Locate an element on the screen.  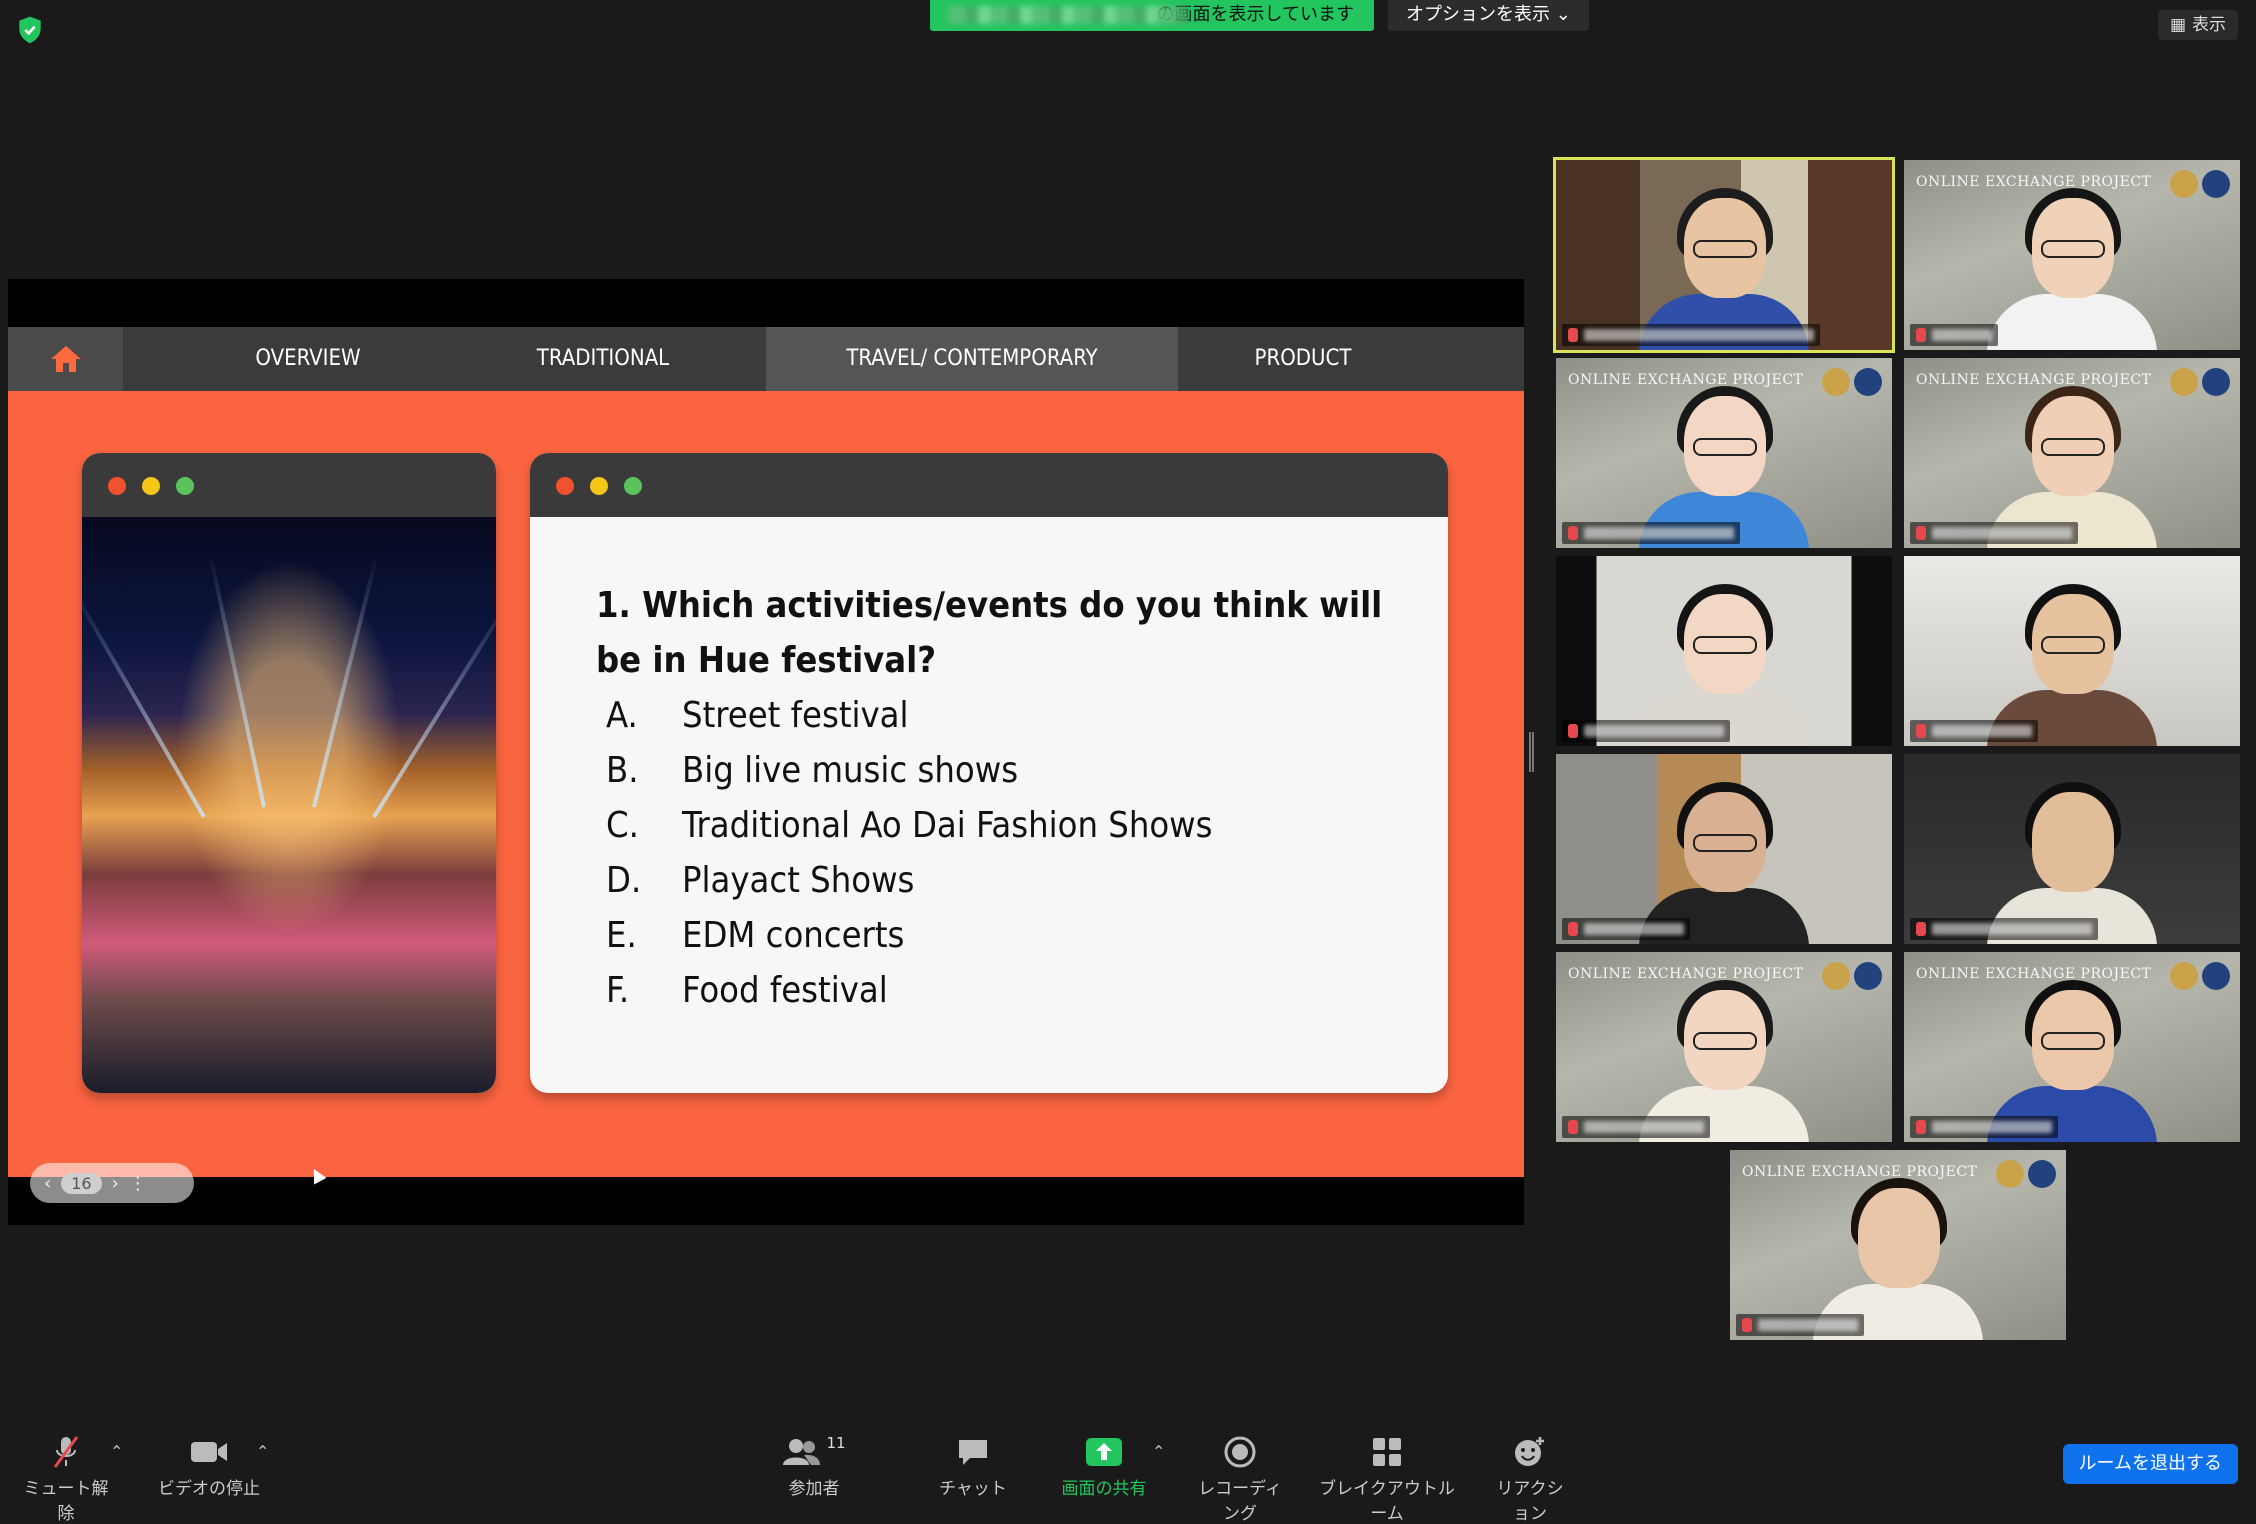
view-mode-button: ▦ 表示 is located at coordinates (2197, 25).